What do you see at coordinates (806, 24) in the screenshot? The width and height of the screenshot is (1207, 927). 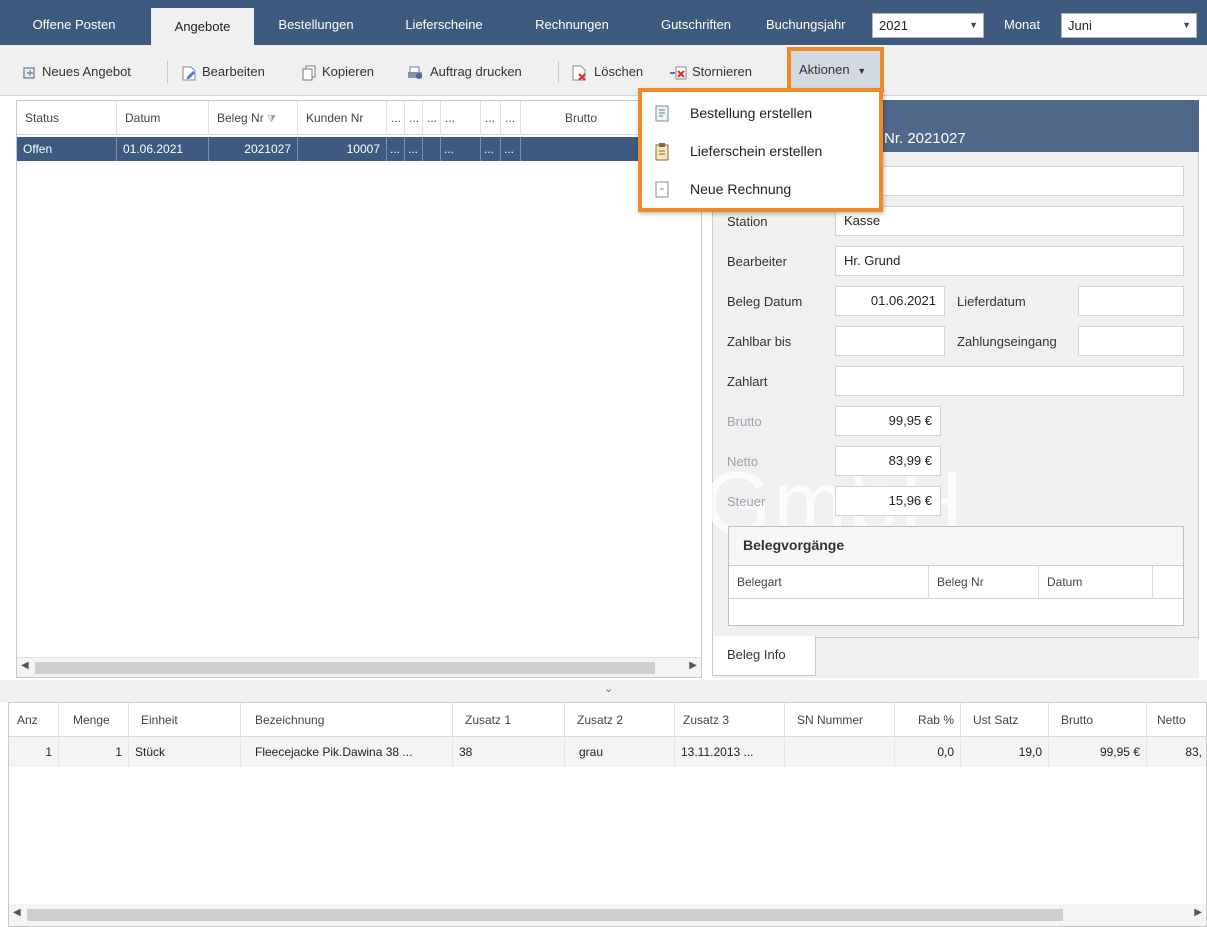 I see `year-label: Buchungsjahr` at bounding box center [806, 24].